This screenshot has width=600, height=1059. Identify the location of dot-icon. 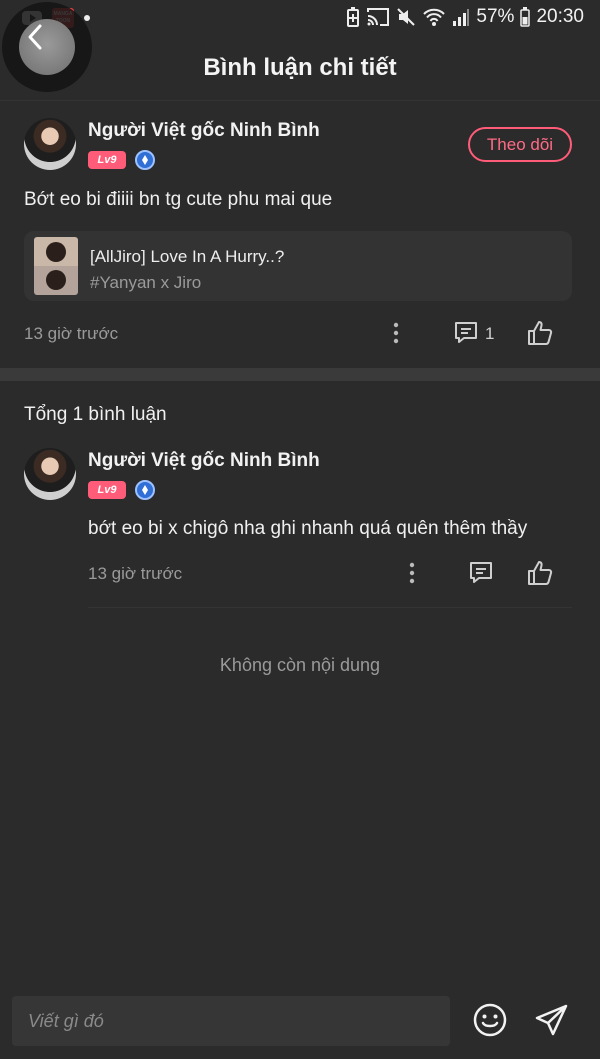
(87, 18).